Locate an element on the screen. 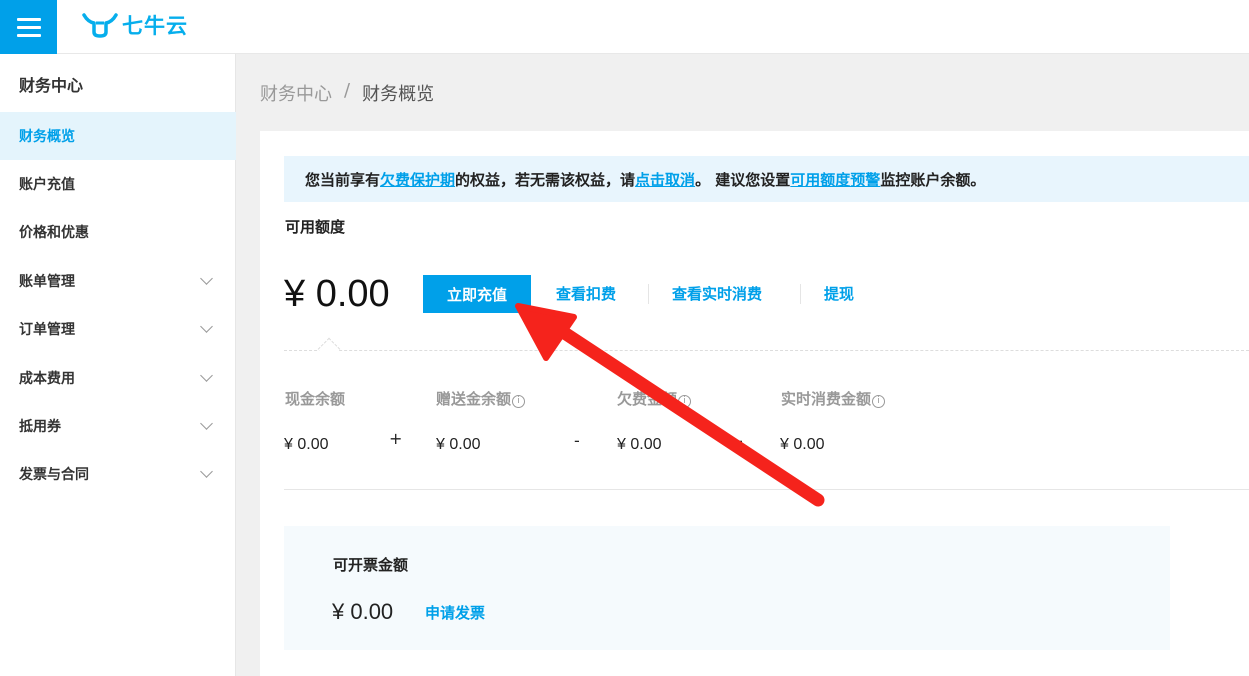 The width and height of the screenshot is (1249, 676). gift-balance-label: 赠送金余额 i is located at coordinates (481, 398).